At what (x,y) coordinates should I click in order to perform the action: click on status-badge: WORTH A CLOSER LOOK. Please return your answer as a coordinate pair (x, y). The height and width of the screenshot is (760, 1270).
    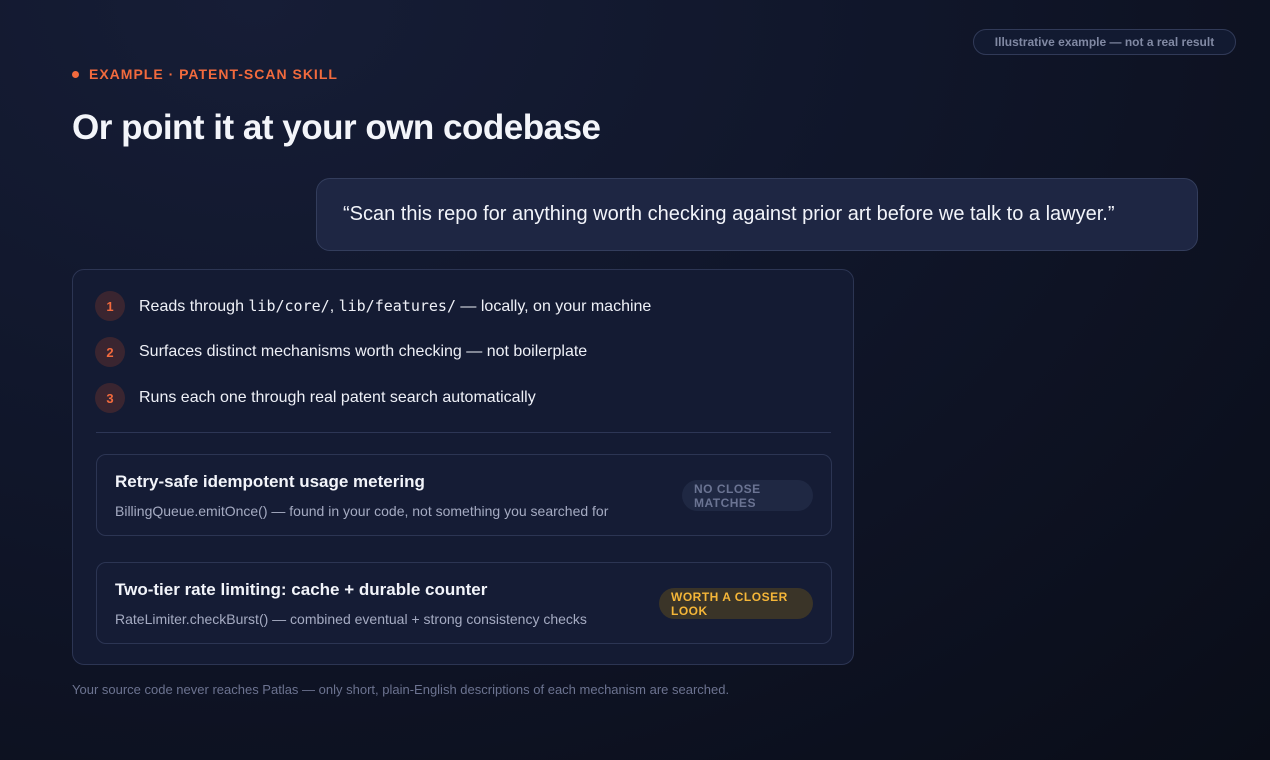
    Looking at the image, I should click on (736, 603).